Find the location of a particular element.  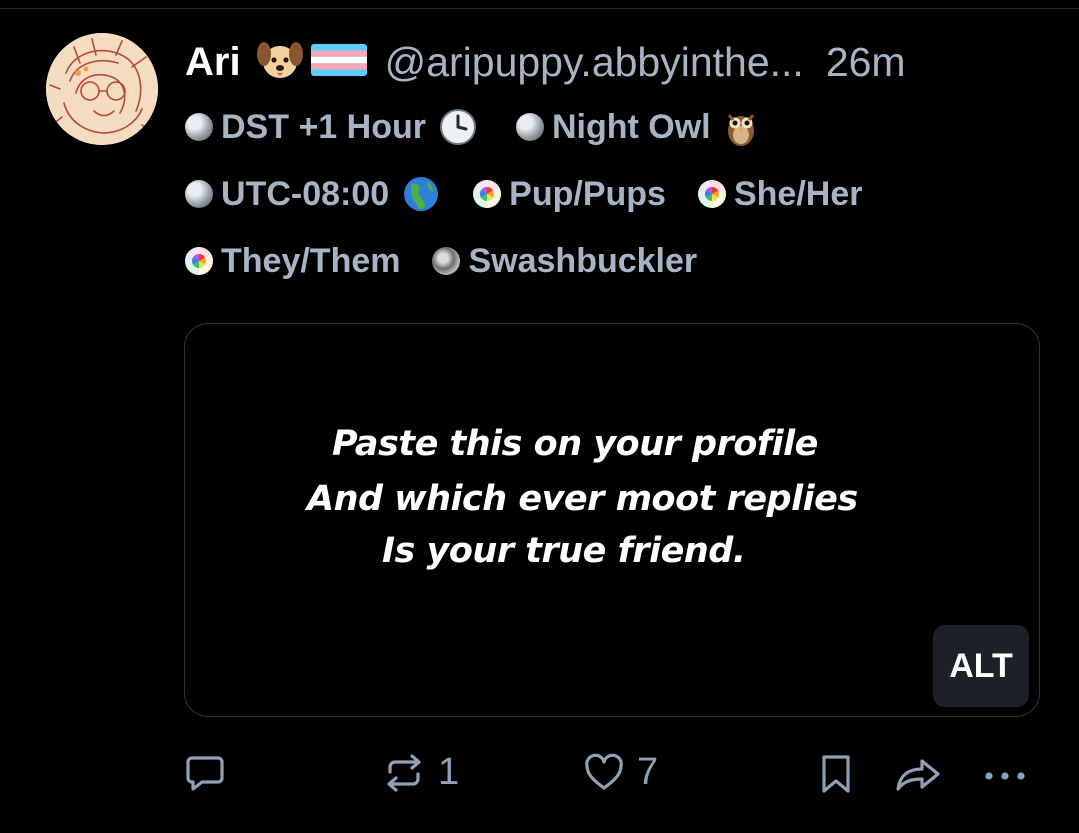

owl-icon is located at coordinates (741, 127).